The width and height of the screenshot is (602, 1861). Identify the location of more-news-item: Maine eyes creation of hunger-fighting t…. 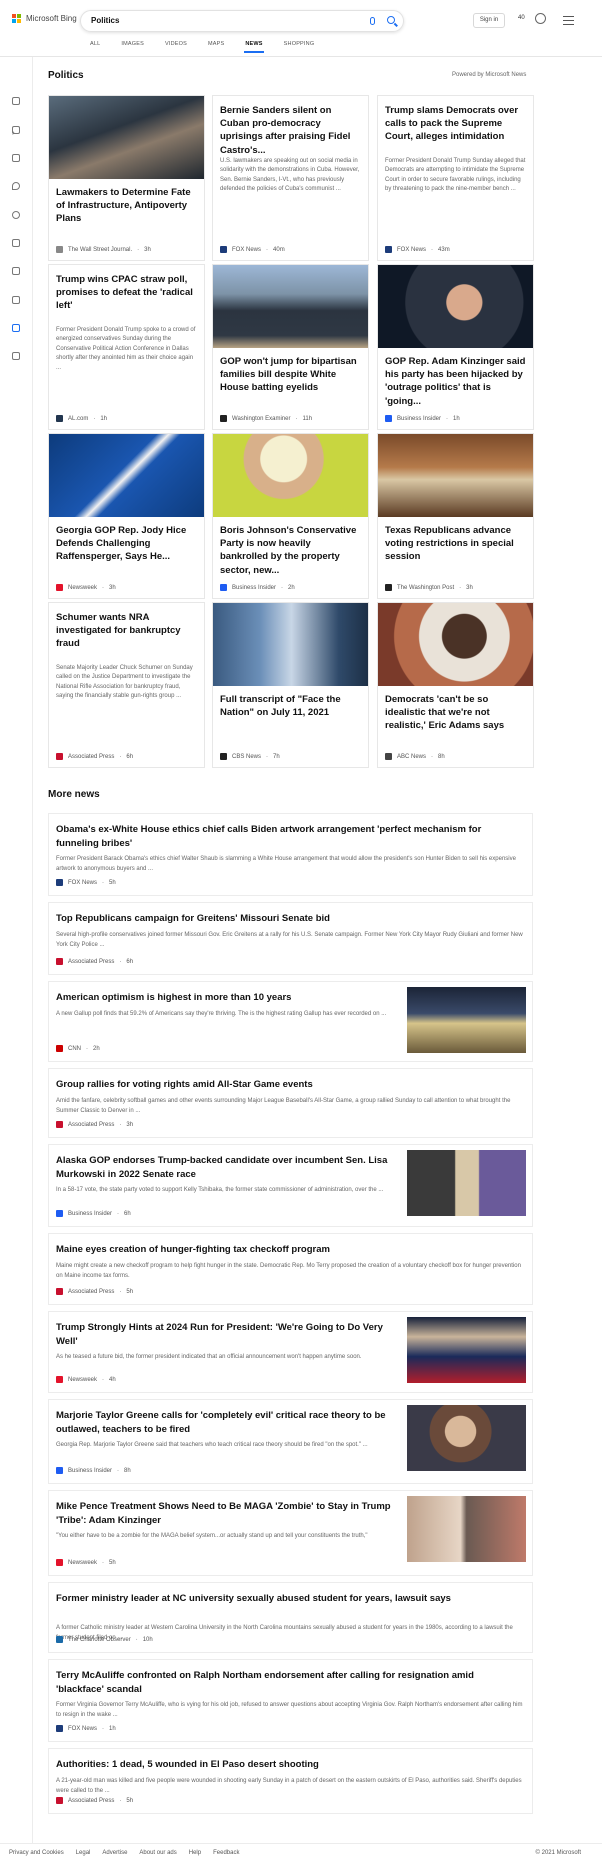
(290, 1269).